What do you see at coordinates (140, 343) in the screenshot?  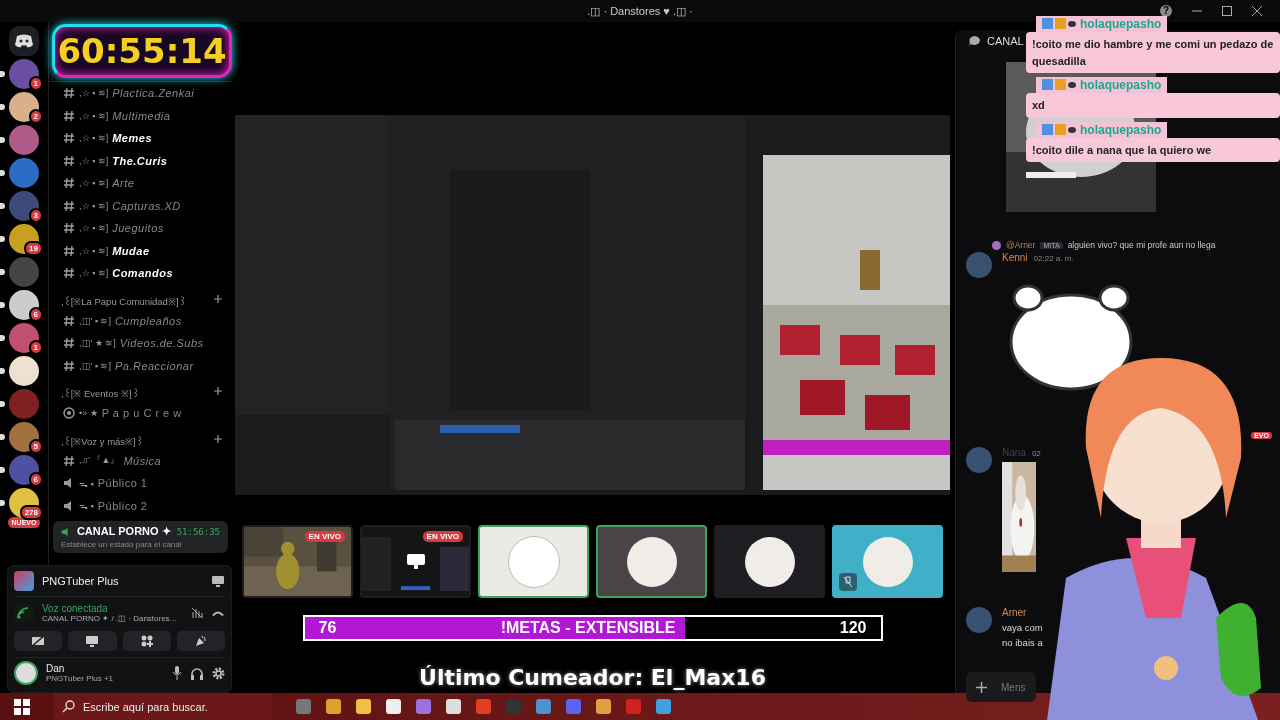 I see `channel-item: ,◫' ★ ≋] Videos.de.Subs` at bounding box center [140, 343].